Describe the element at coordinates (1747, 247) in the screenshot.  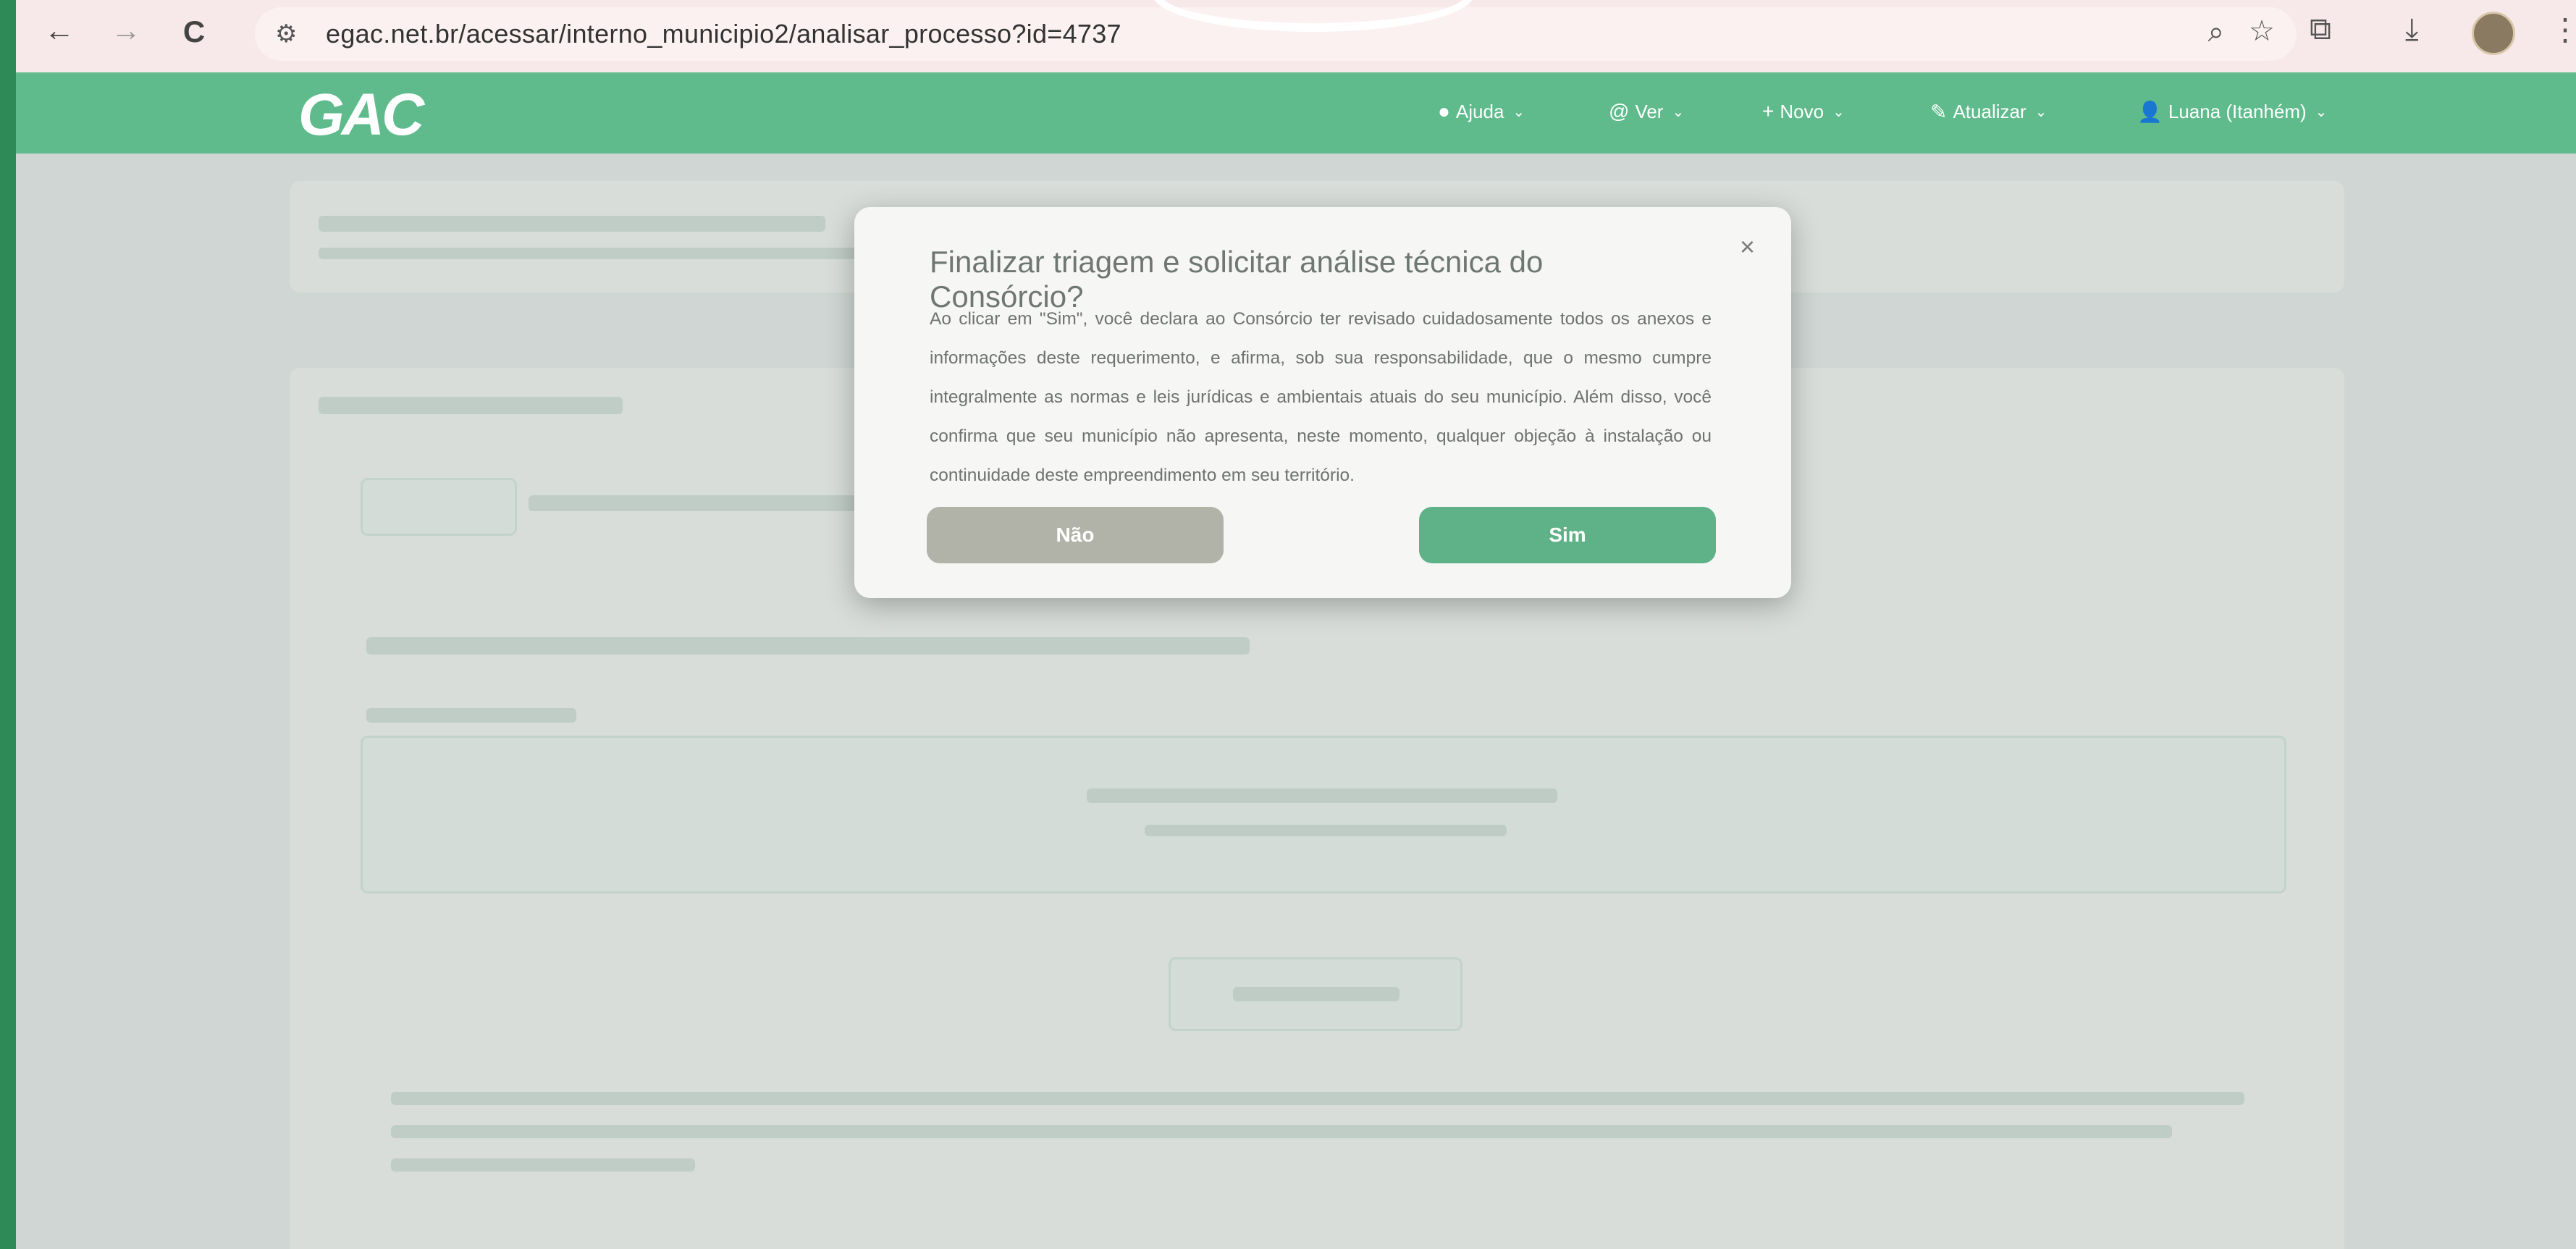
I see `close-icon: ×` at that location.